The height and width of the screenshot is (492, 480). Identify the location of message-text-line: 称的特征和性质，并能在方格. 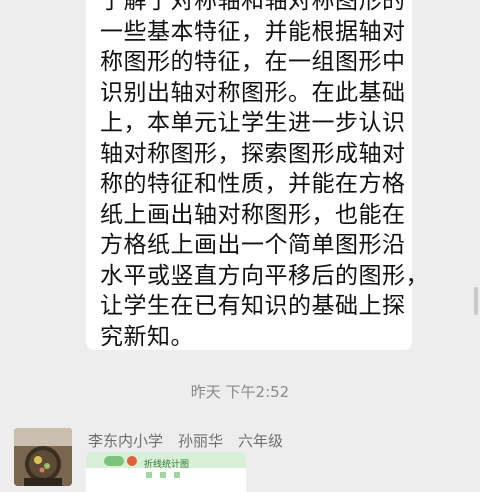
(253, 184).